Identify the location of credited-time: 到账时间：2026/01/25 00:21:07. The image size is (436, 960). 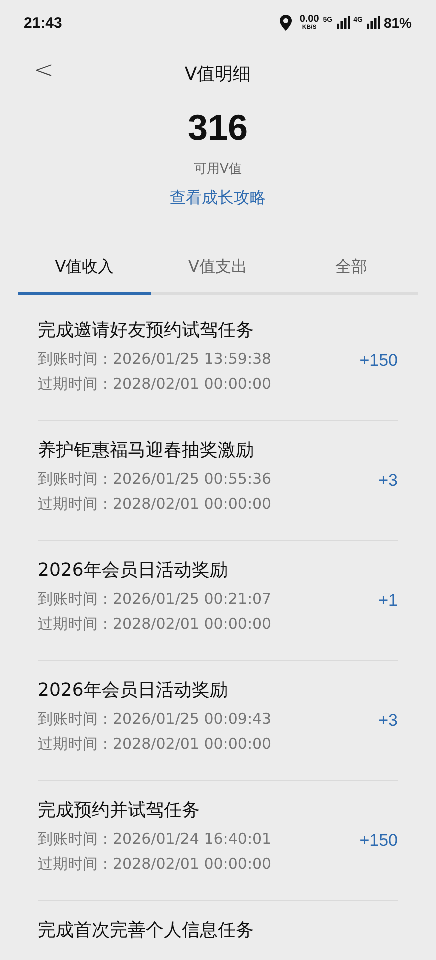
(155, 599).